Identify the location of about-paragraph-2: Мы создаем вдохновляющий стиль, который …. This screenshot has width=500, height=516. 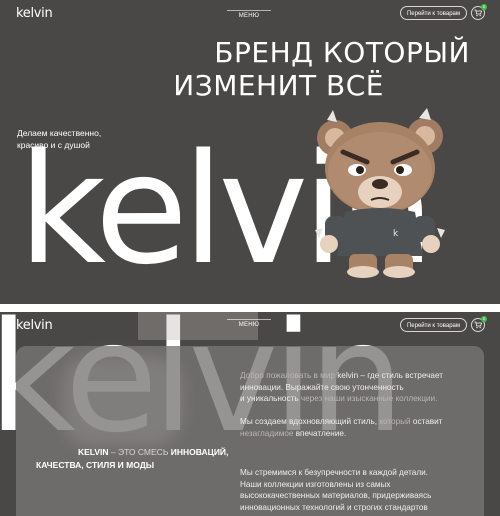
(341, 427).